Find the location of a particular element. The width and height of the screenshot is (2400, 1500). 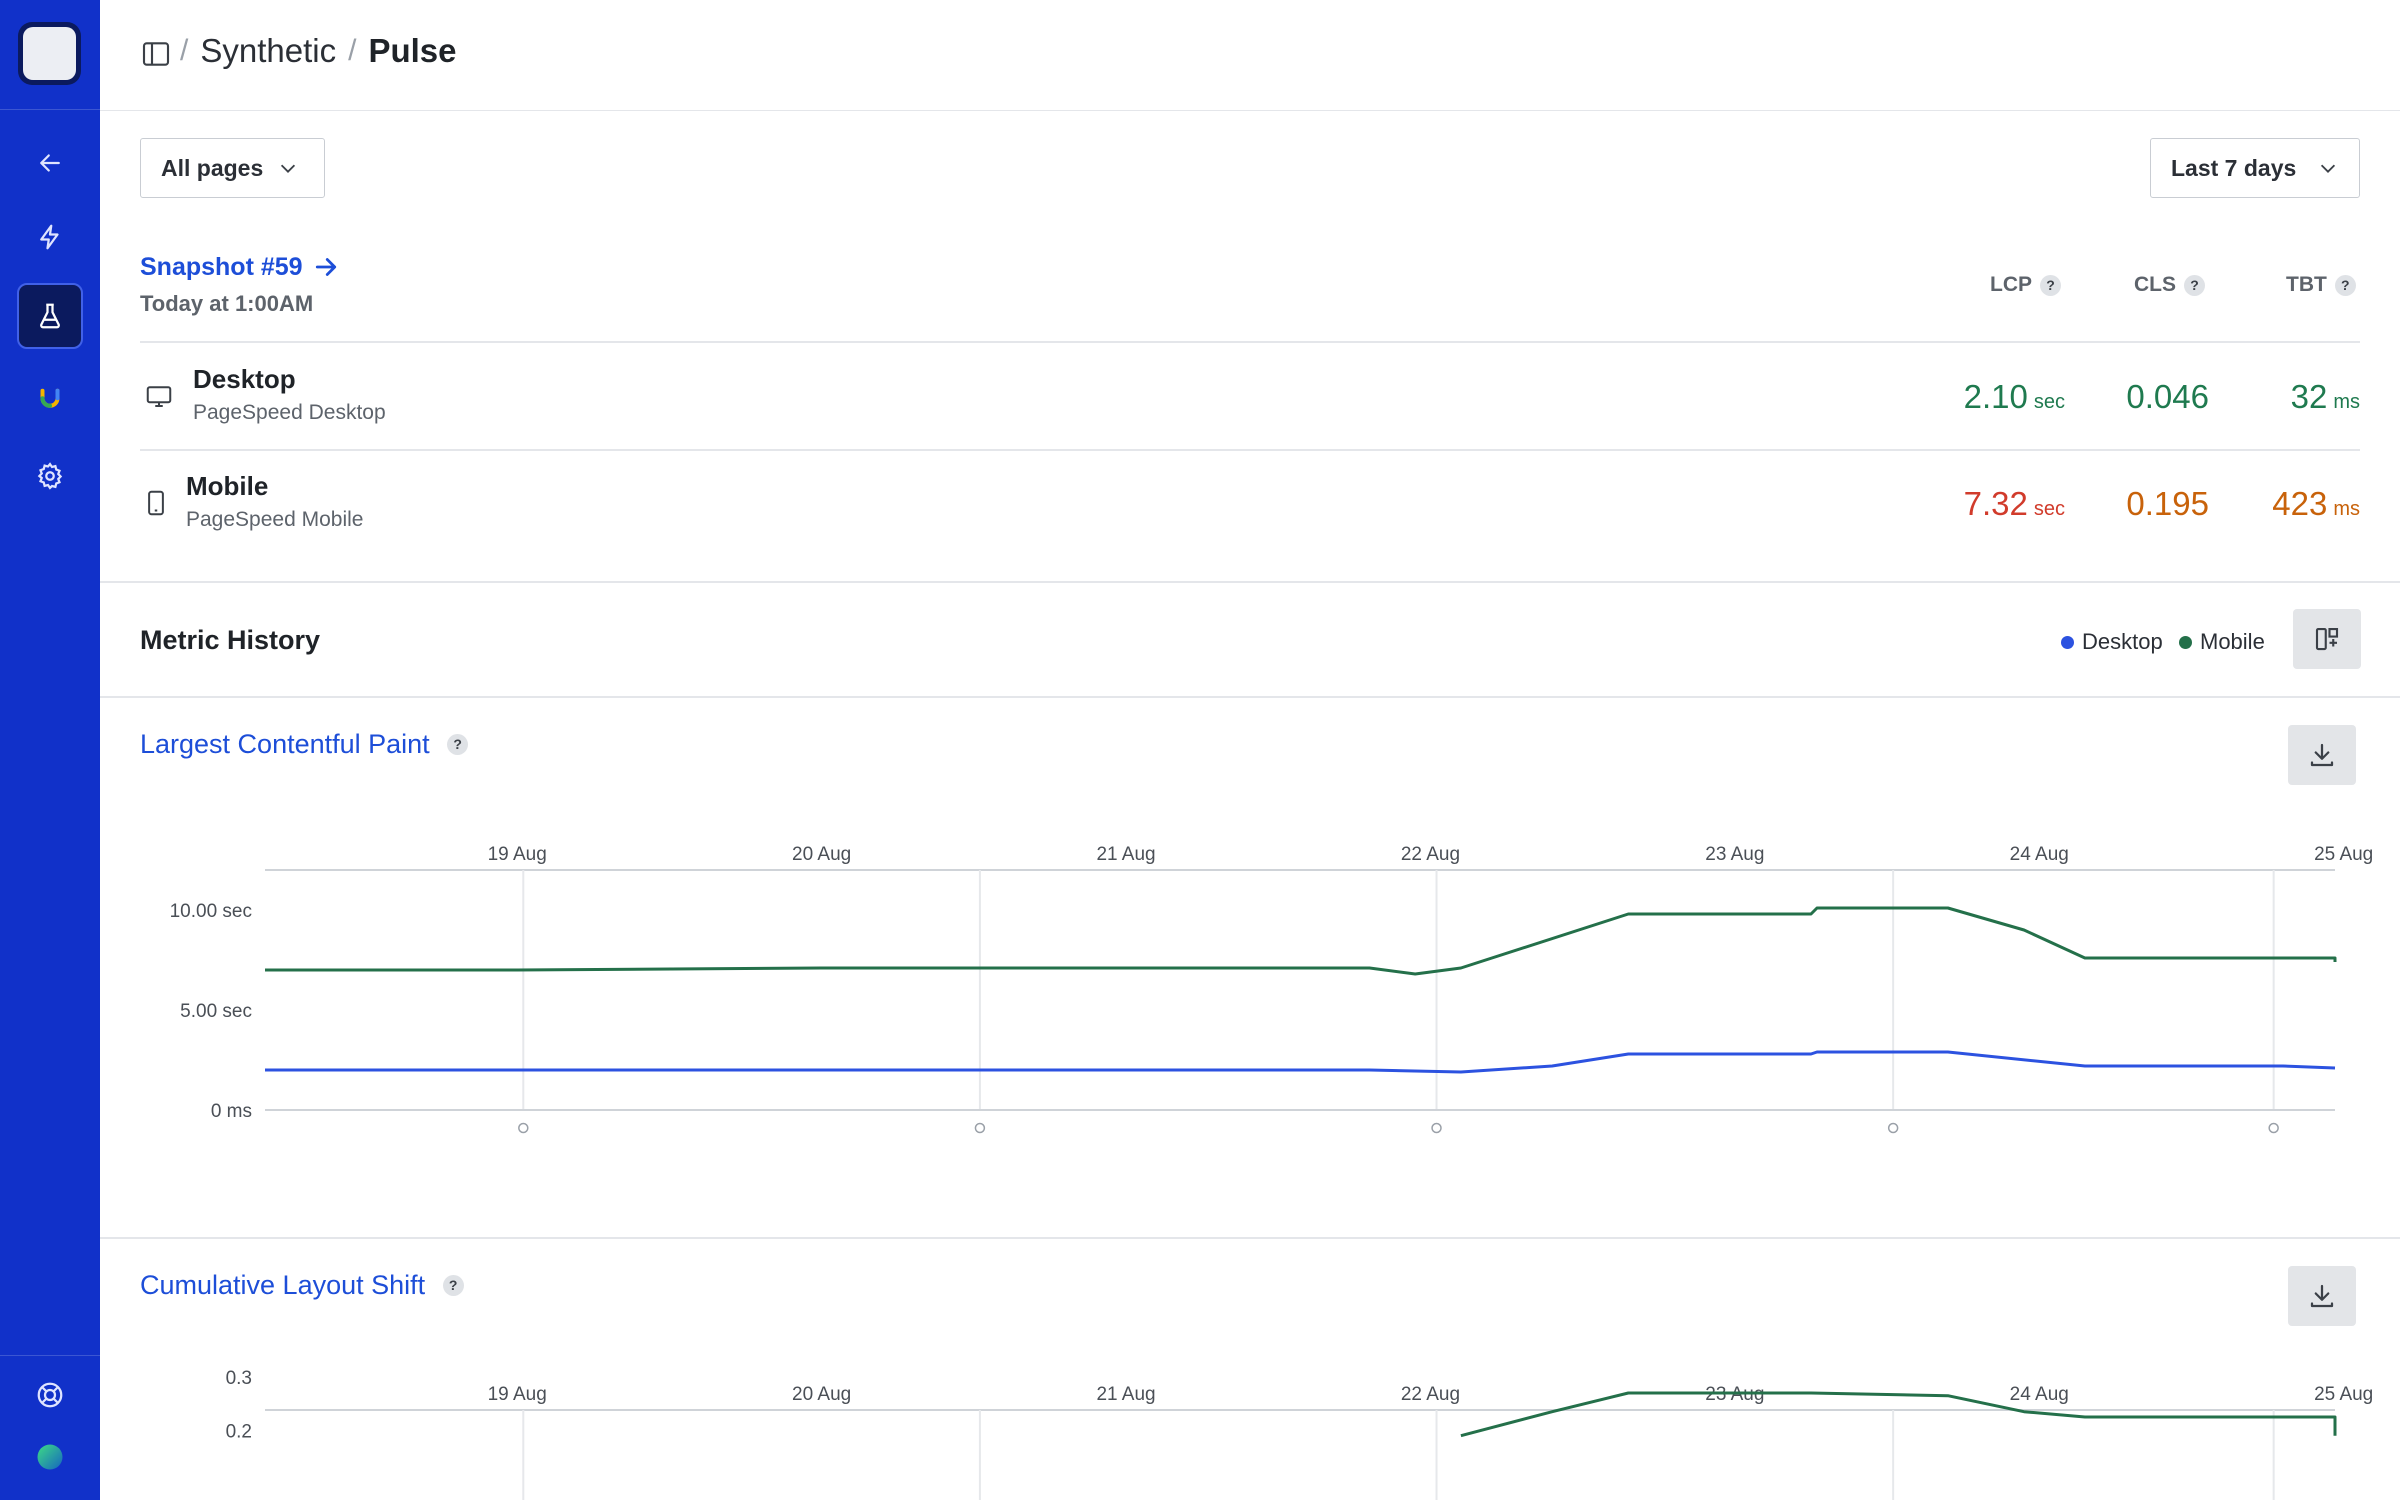

chart-title-text: Largest Contentful Paint is located at coordinates (285, 744).